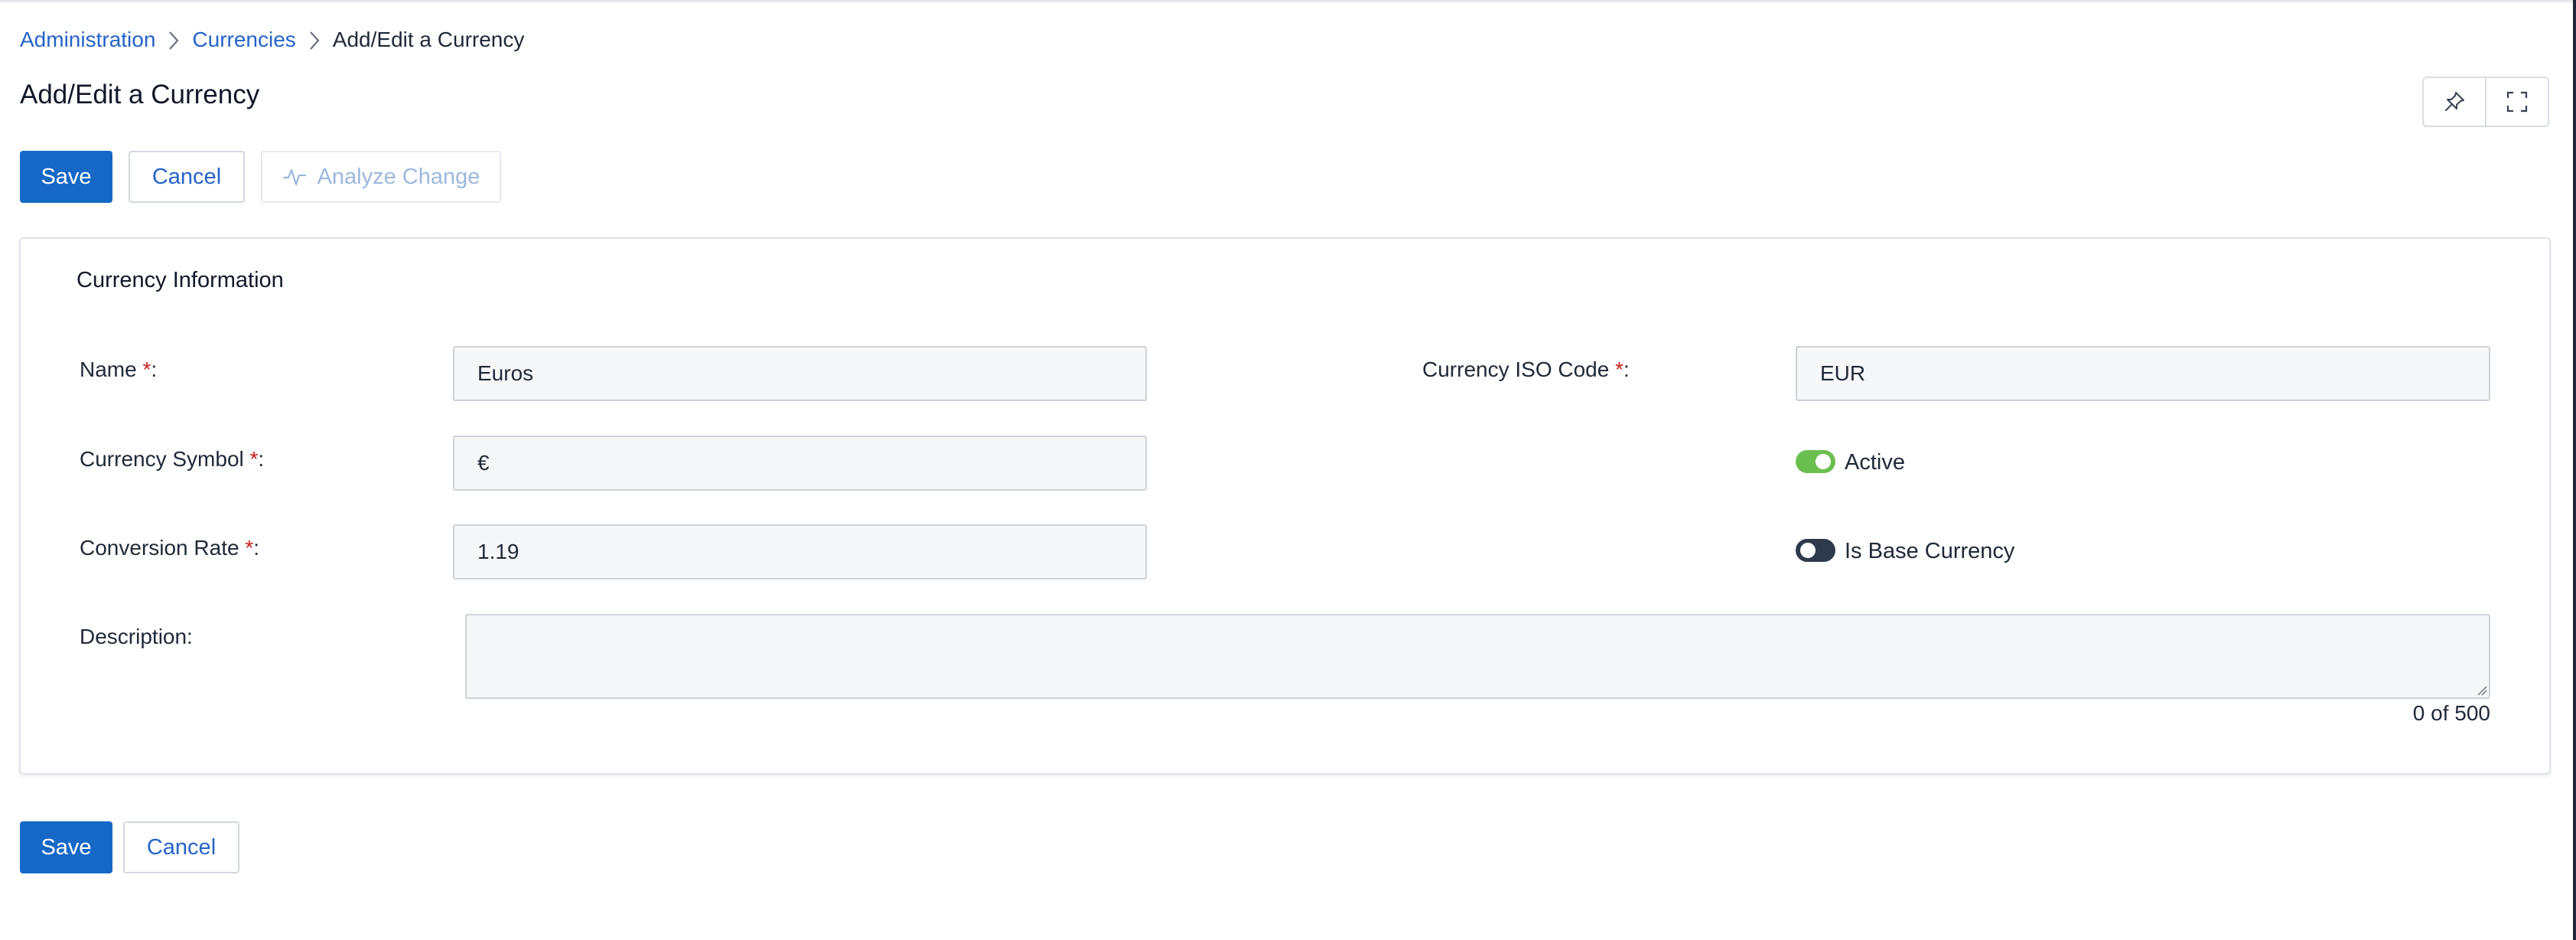  Describe the element at coordinates (2575, 470) in the screenshot. I see `window-edge` at that location.